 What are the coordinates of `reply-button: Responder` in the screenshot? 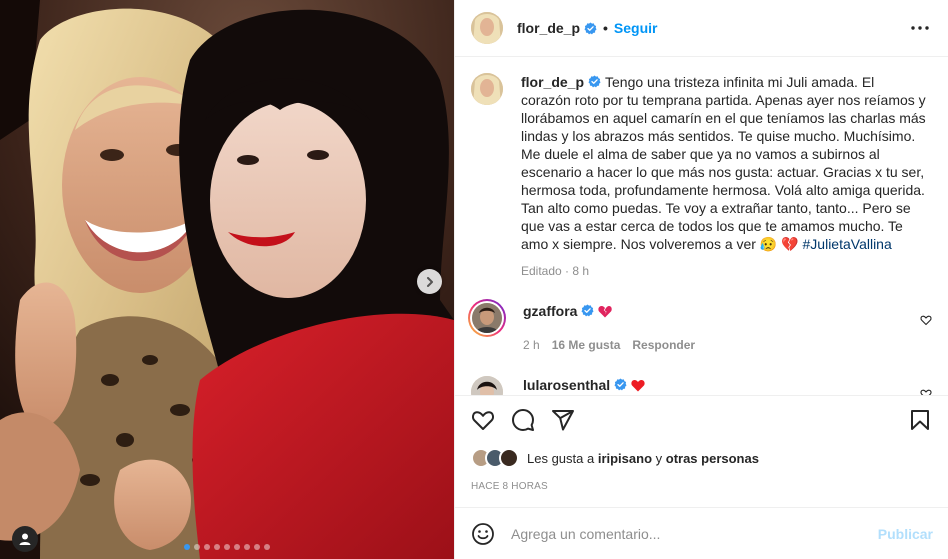 It's located at (663, 345).